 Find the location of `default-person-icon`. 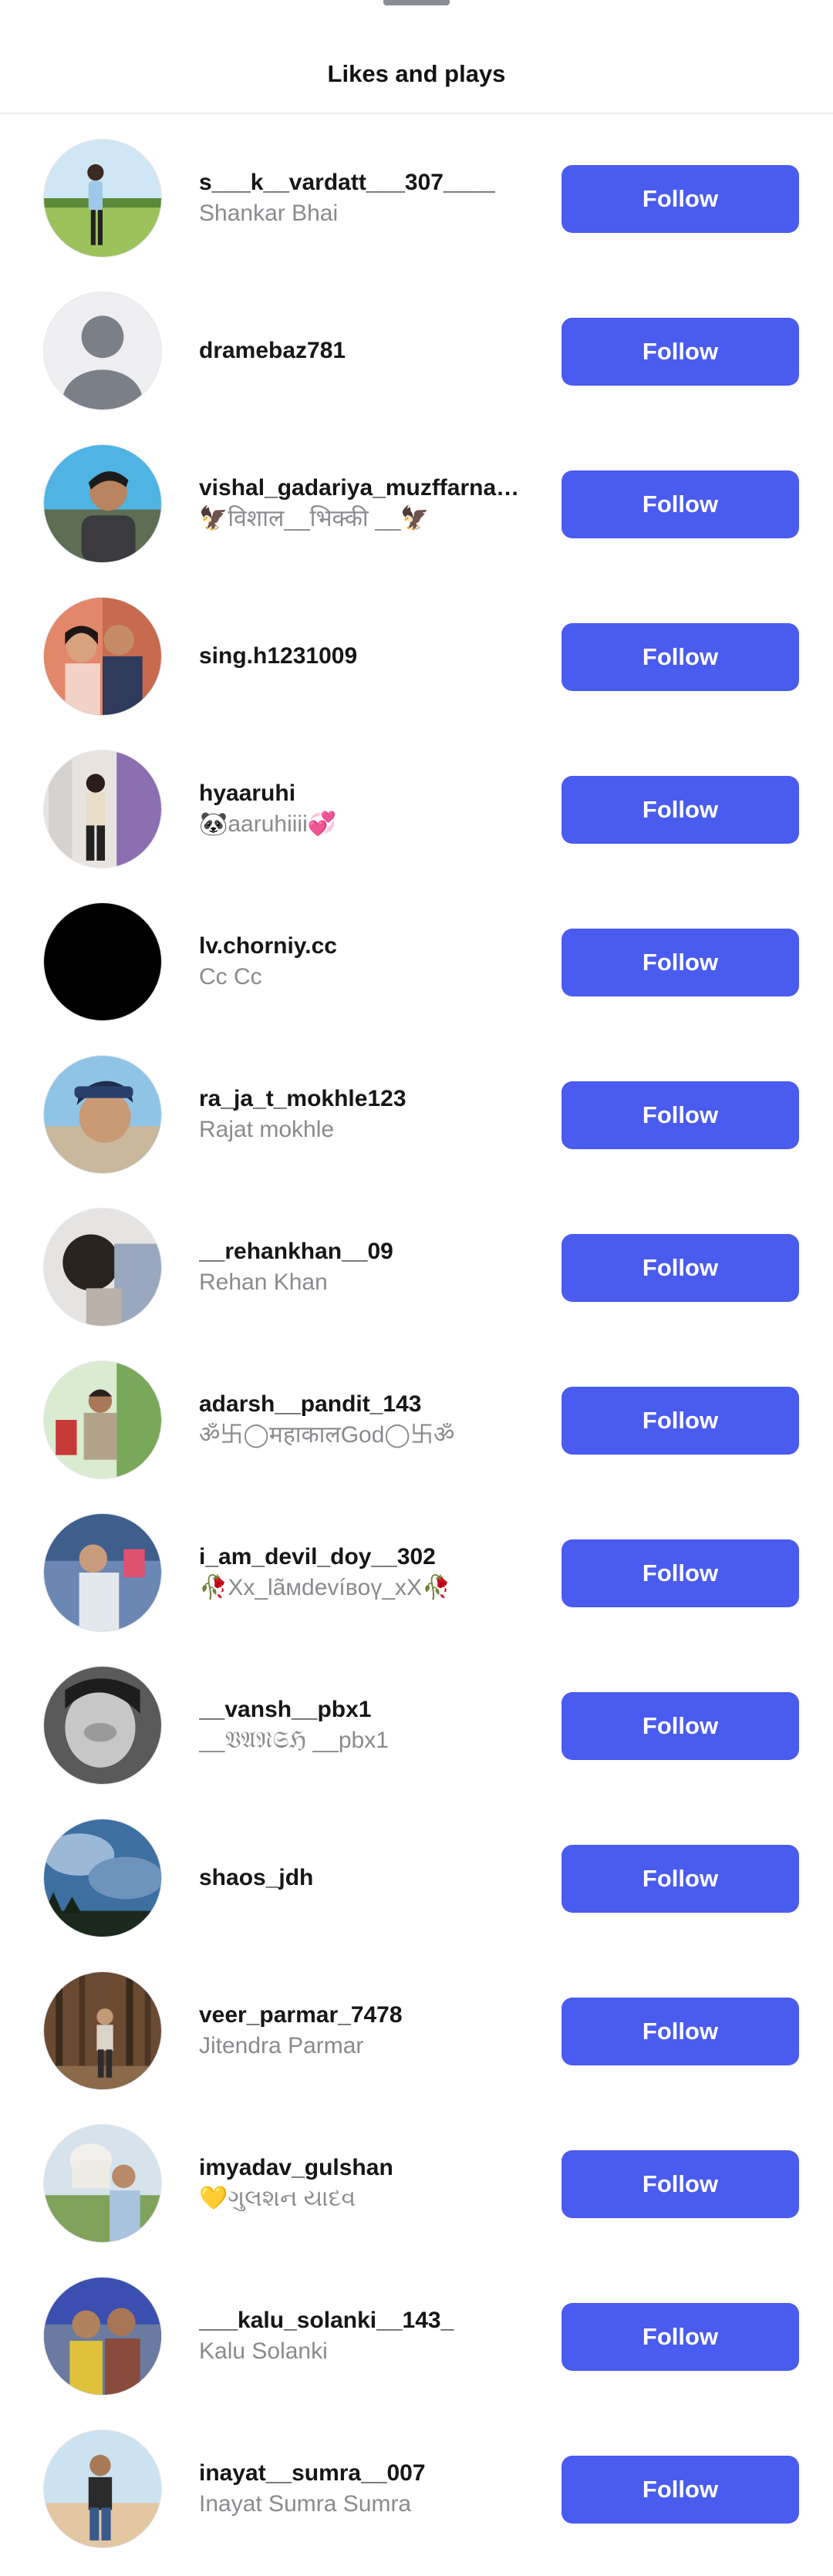

default-person-icon is located at coordinates (102, 351).